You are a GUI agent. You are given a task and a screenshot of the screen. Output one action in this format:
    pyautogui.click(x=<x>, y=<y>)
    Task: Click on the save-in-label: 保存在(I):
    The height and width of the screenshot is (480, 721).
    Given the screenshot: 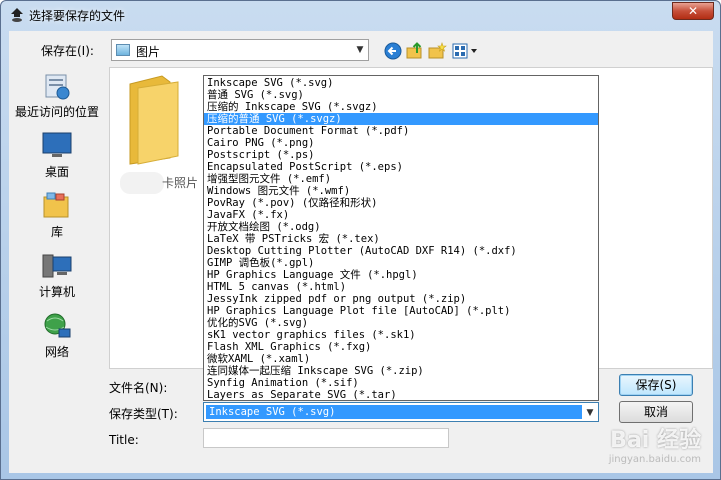 What is the action you would take?
    pyautogui.click(x=67, y=51)
    